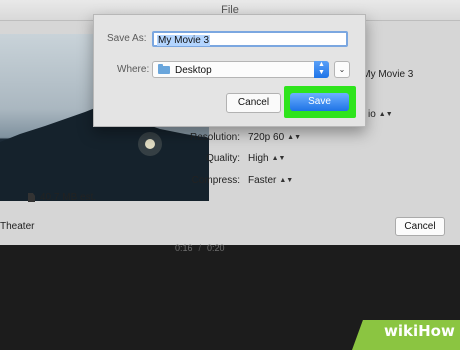  I want to click on compress-label: Compress:, so click(215, 180).